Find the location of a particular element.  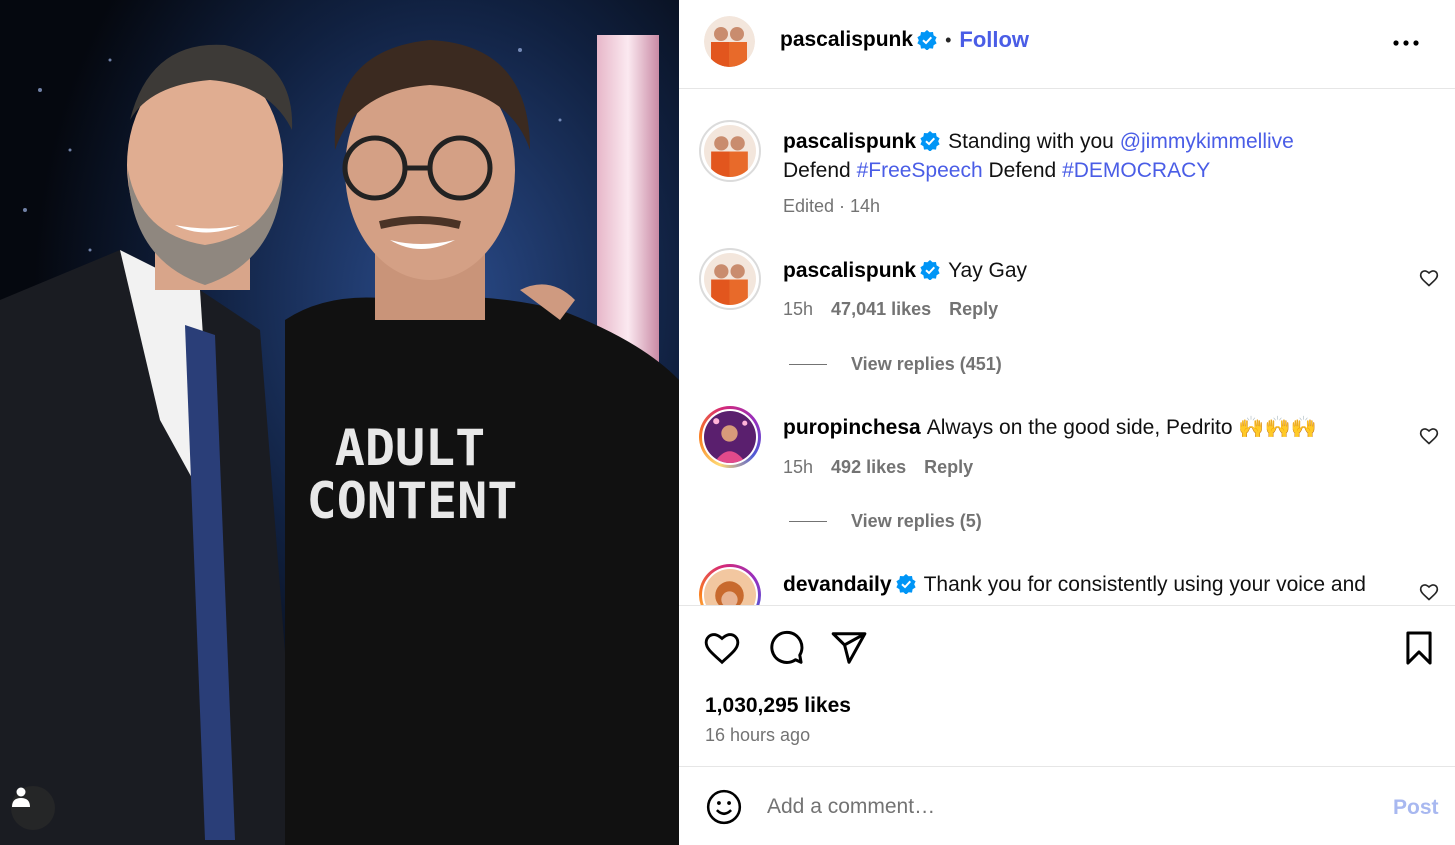

shirt-print-line-1: ADULT is located at coordinates (410, 448).